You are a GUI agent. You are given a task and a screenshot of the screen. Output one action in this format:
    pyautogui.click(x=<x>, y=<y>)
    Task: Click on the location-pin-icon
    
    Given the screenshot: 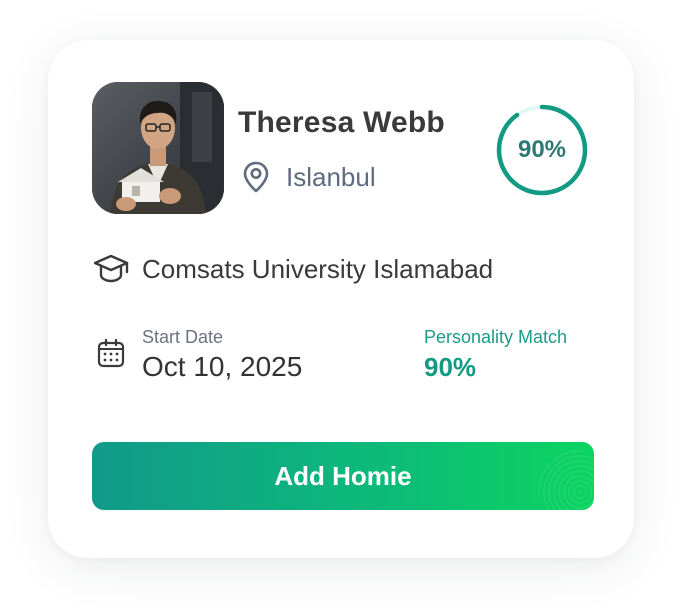 What is the action you would take?
    pyautogui.click(x=256, y=177)
    